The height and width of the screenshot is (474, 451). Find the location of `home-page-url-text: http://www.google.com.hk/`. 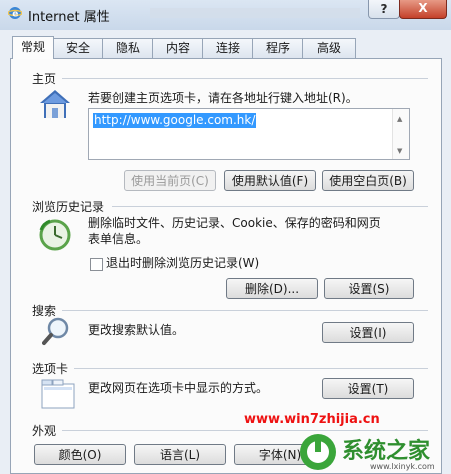

home-page-url-text: http://www.google.com.hk/ is located at coordinates (175, 120).